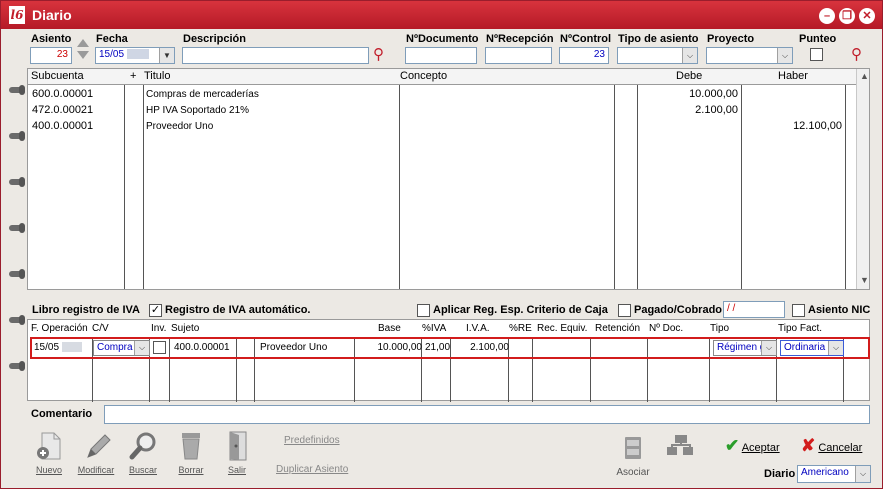 This screenshot has width=883, height=489. Describe the element at coordinates (840, 448) in the screenshot. I see `cancelar-label: Cancelar` at that location.